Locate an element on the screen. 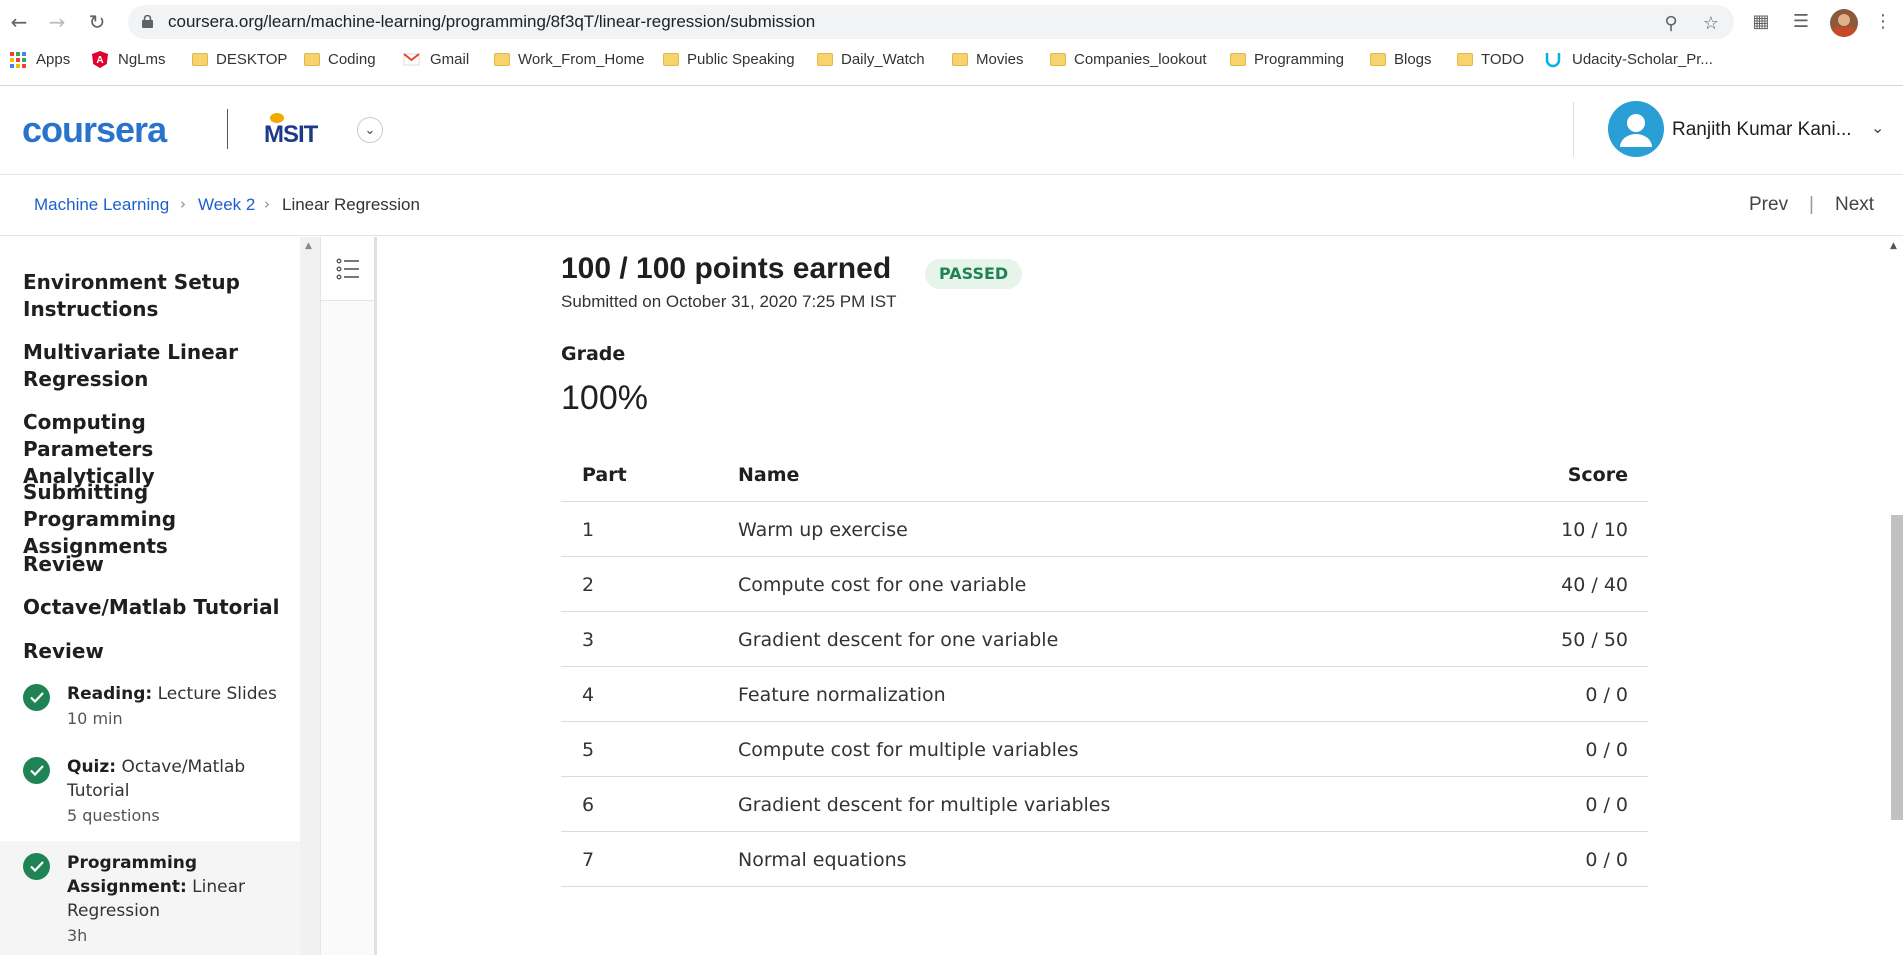  logo-divider is located at coordinates (227, 129).